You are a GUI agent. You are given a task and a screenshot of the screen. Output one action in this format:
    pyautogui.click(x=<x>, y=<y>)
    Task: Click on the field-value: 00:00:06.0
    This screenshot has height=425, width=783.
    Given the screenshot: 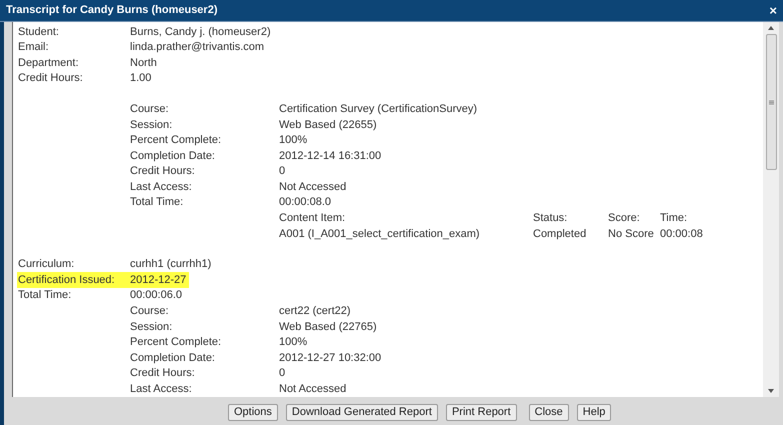 What is the action you would take?
    pyautogui.click(x=156, y=296)
    